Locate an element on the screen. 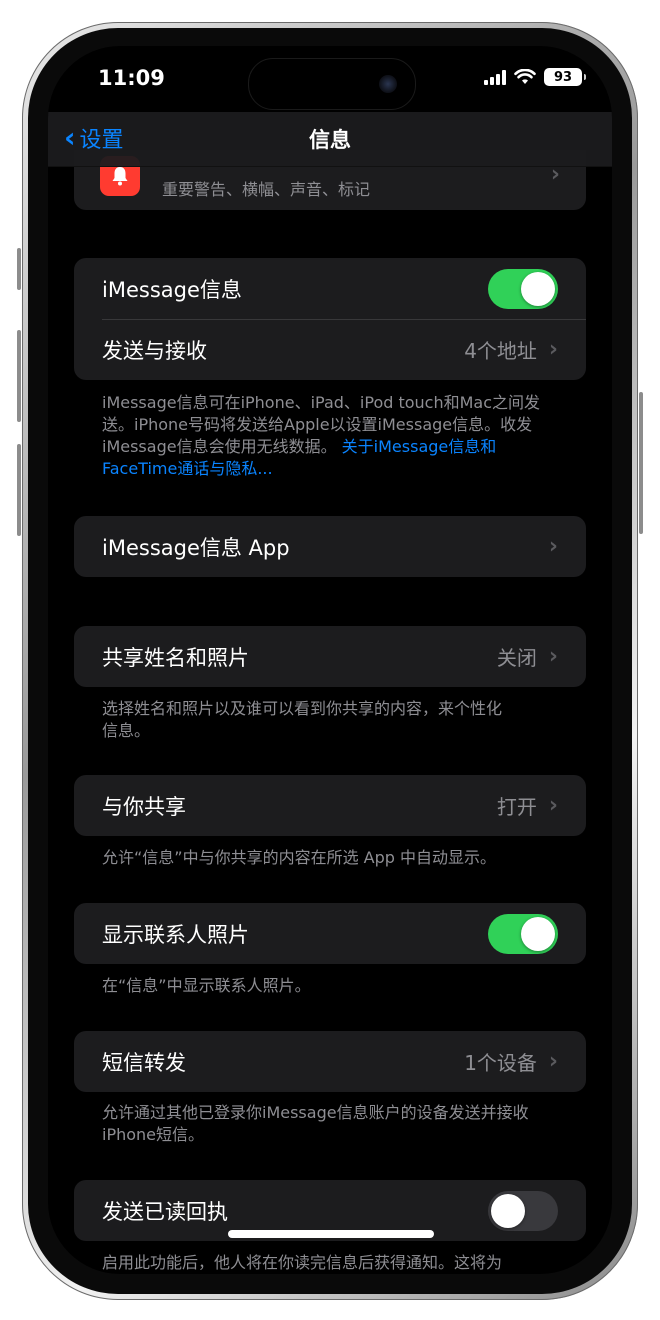 This screenshot has width=660, height=1320. battery-indicator: 93 is located at coordinates (565, 77).